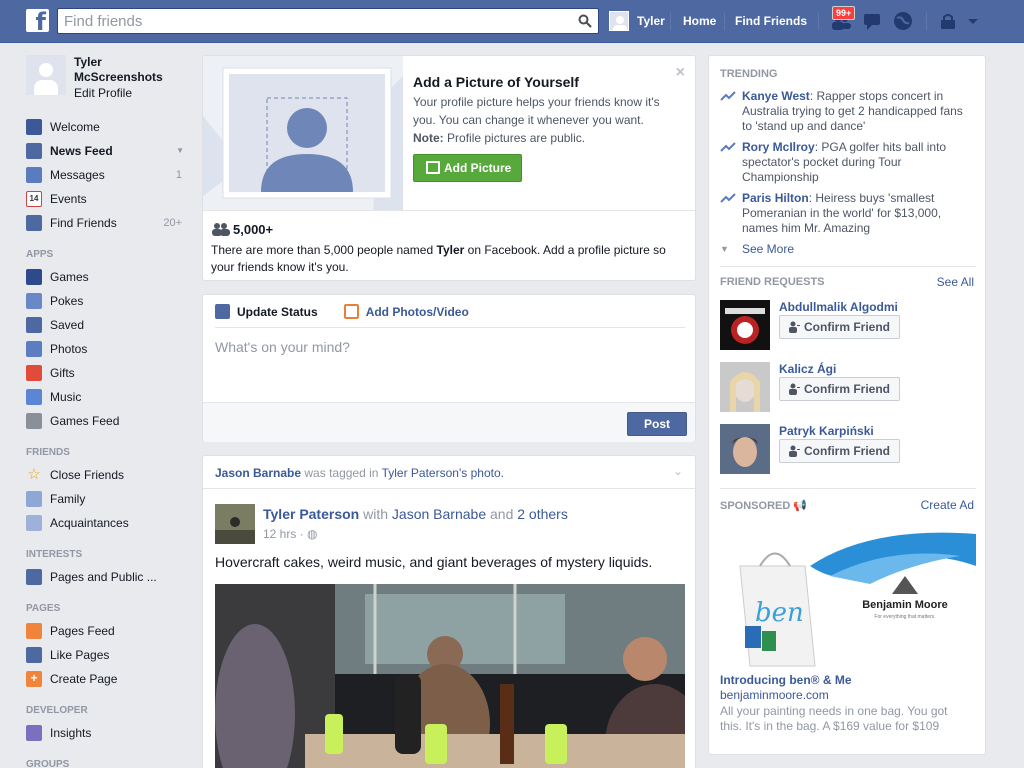 The width and height of the screenshot is (1024, 768). What do you see at coordinates (109, 499) in the screenshot?
I see `sidebar-item-family: Family` at bounding box center [109, 499].